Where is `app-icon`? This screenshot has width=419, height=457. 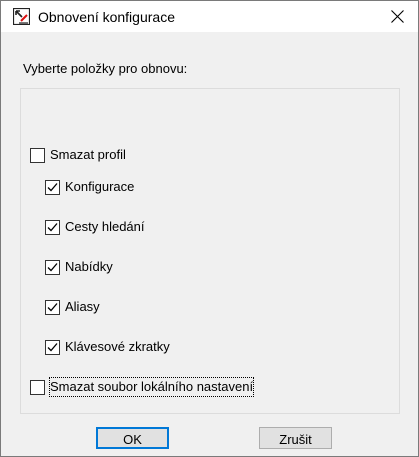
app-icon is located at coordinates (21, 16).